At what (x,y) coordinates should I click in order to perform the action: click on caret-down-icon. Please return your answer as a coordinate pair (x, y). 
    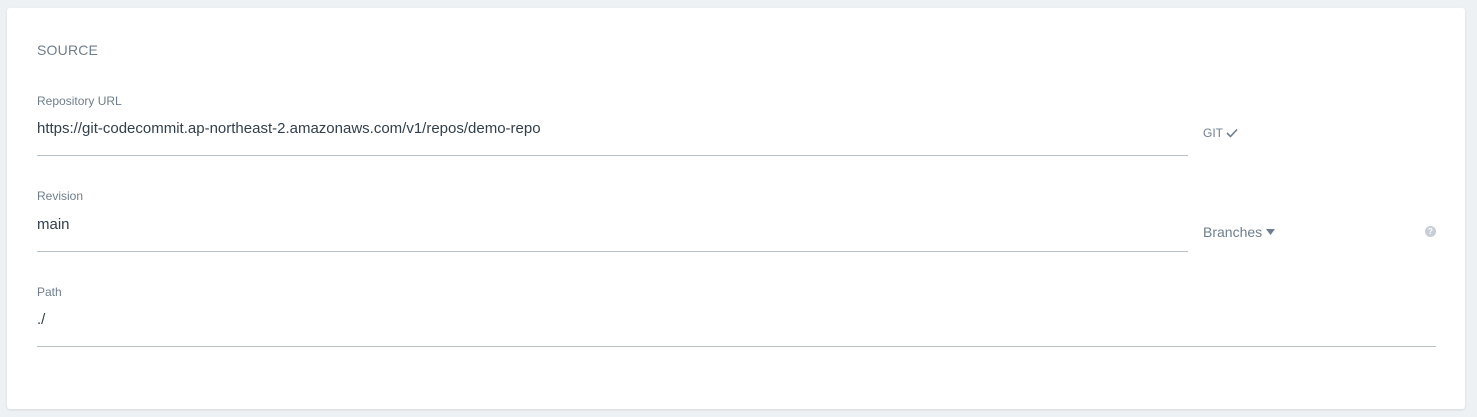
    Looking at the image, I should click on (1271, 232).